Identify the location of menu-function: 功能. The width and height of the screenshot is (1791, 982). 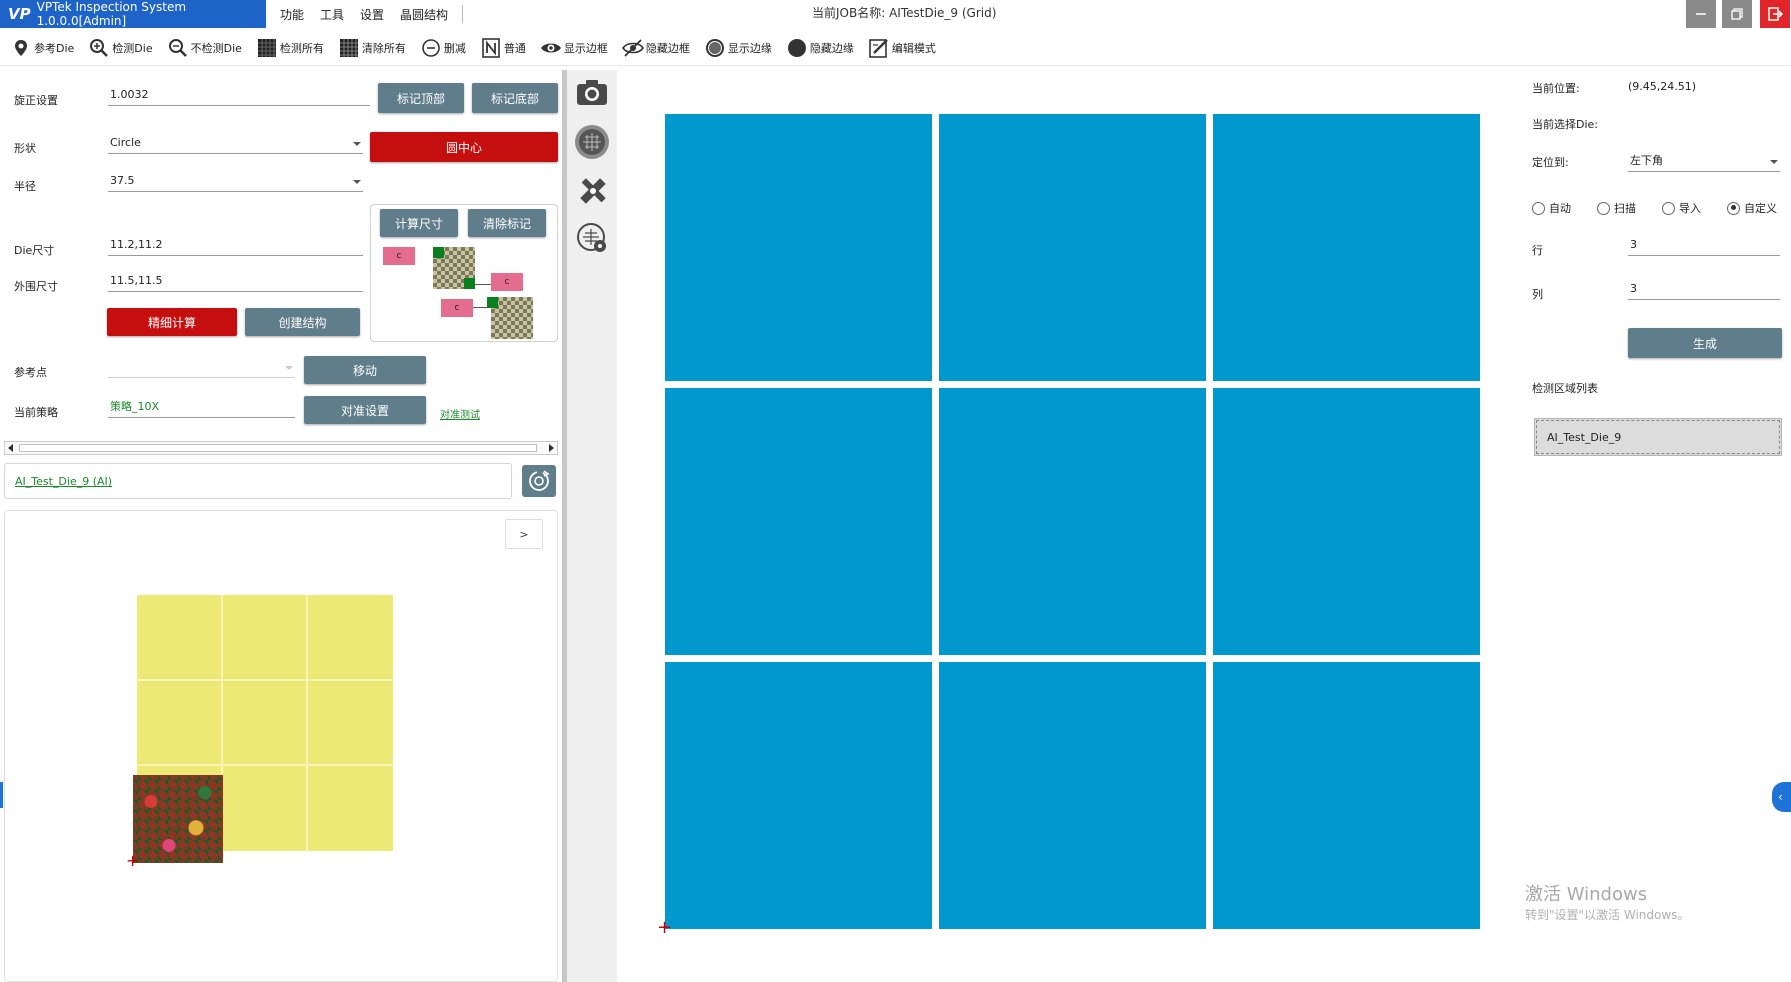
(292, 14).